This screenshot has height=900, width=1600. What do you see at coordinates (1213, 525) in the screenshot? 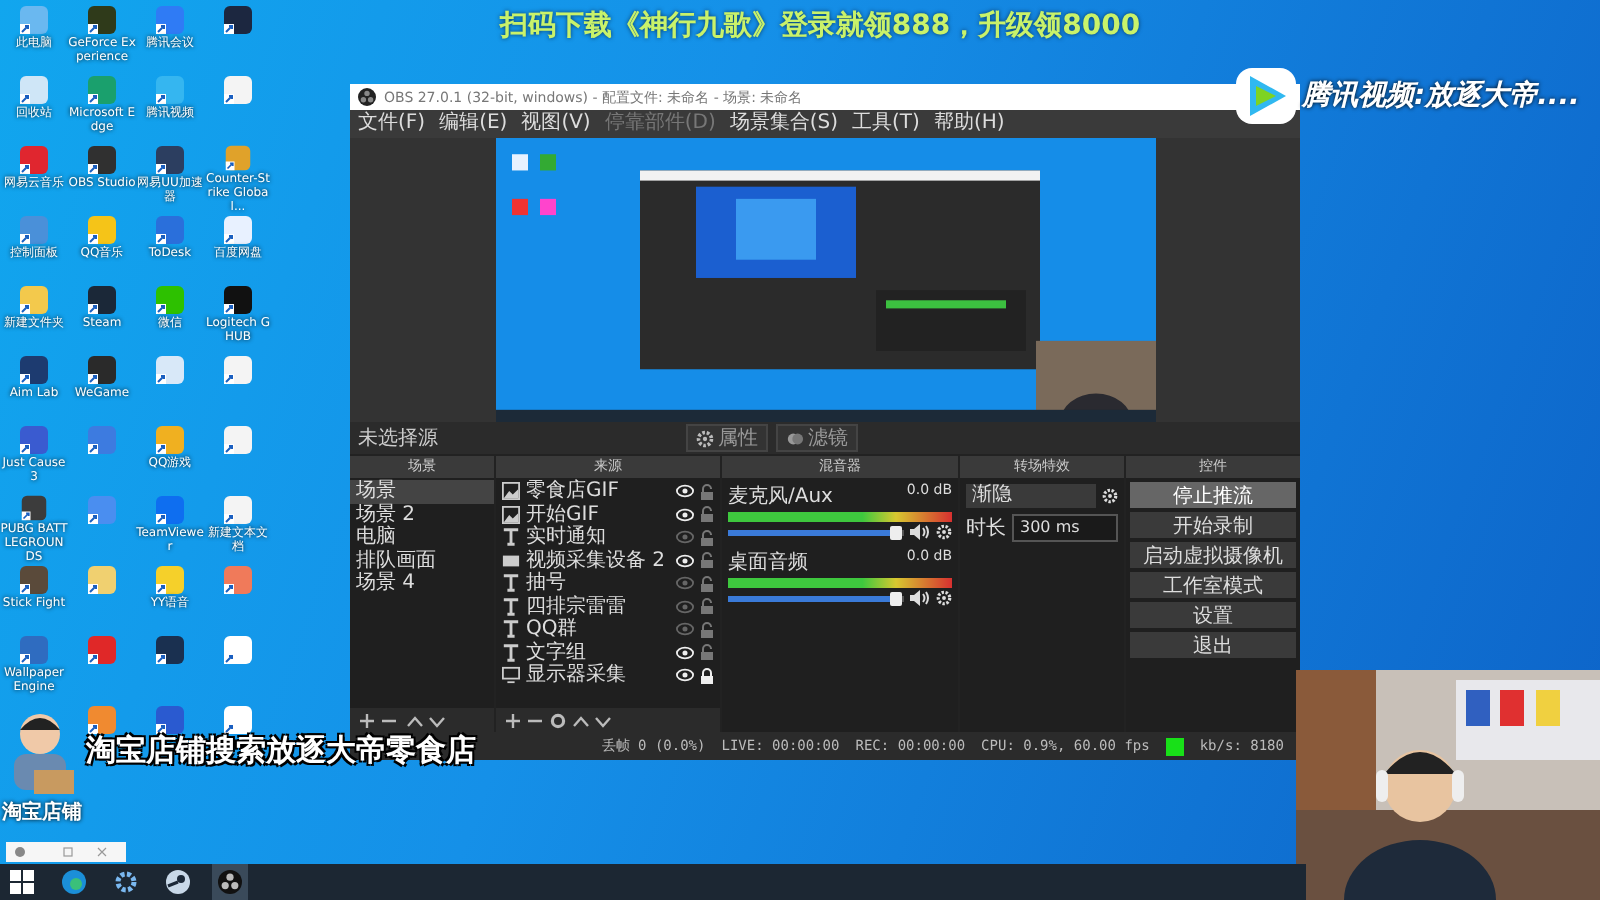
I see `control-button: 开始录制` at bounding box center [1213, 525].